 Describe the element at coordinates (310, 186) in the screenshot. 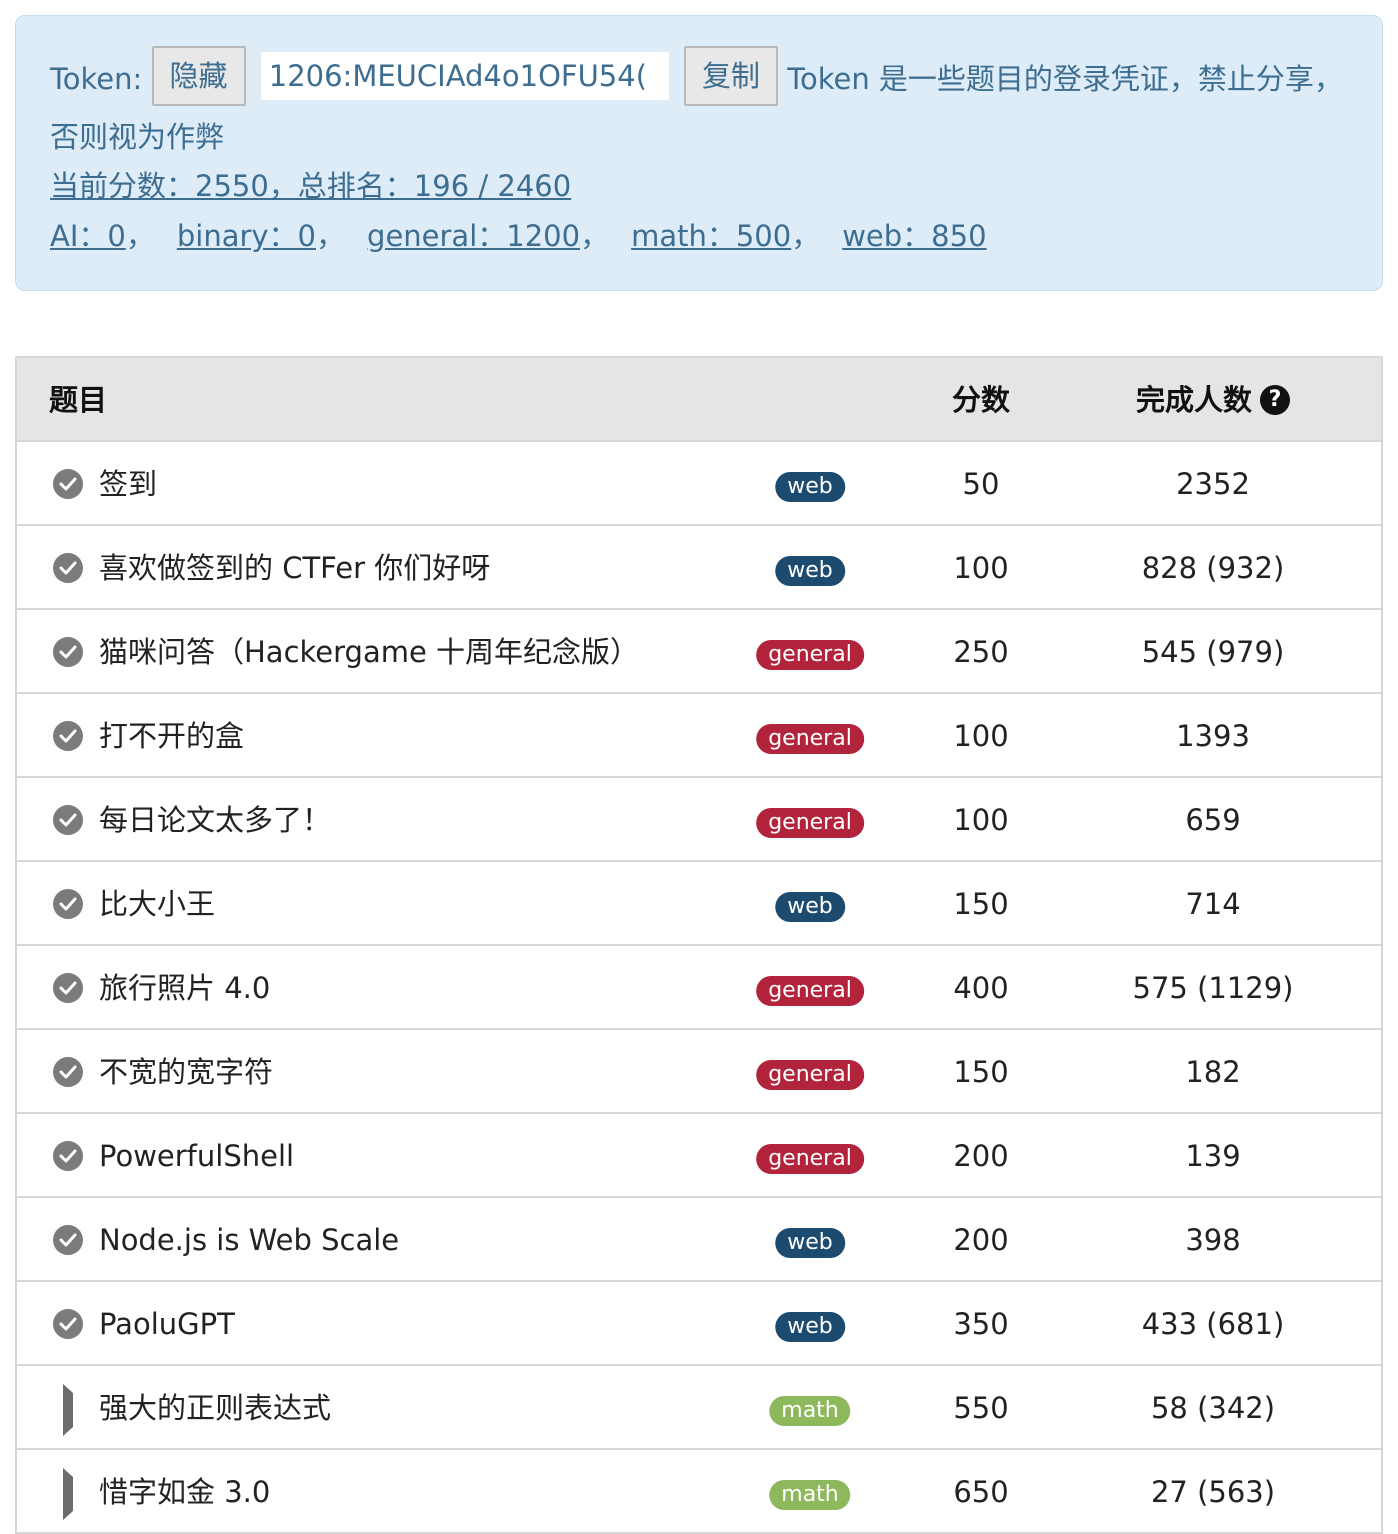

I see `score-rank-link: 当前分数：2550，总排名：196 / 2460` at that location.